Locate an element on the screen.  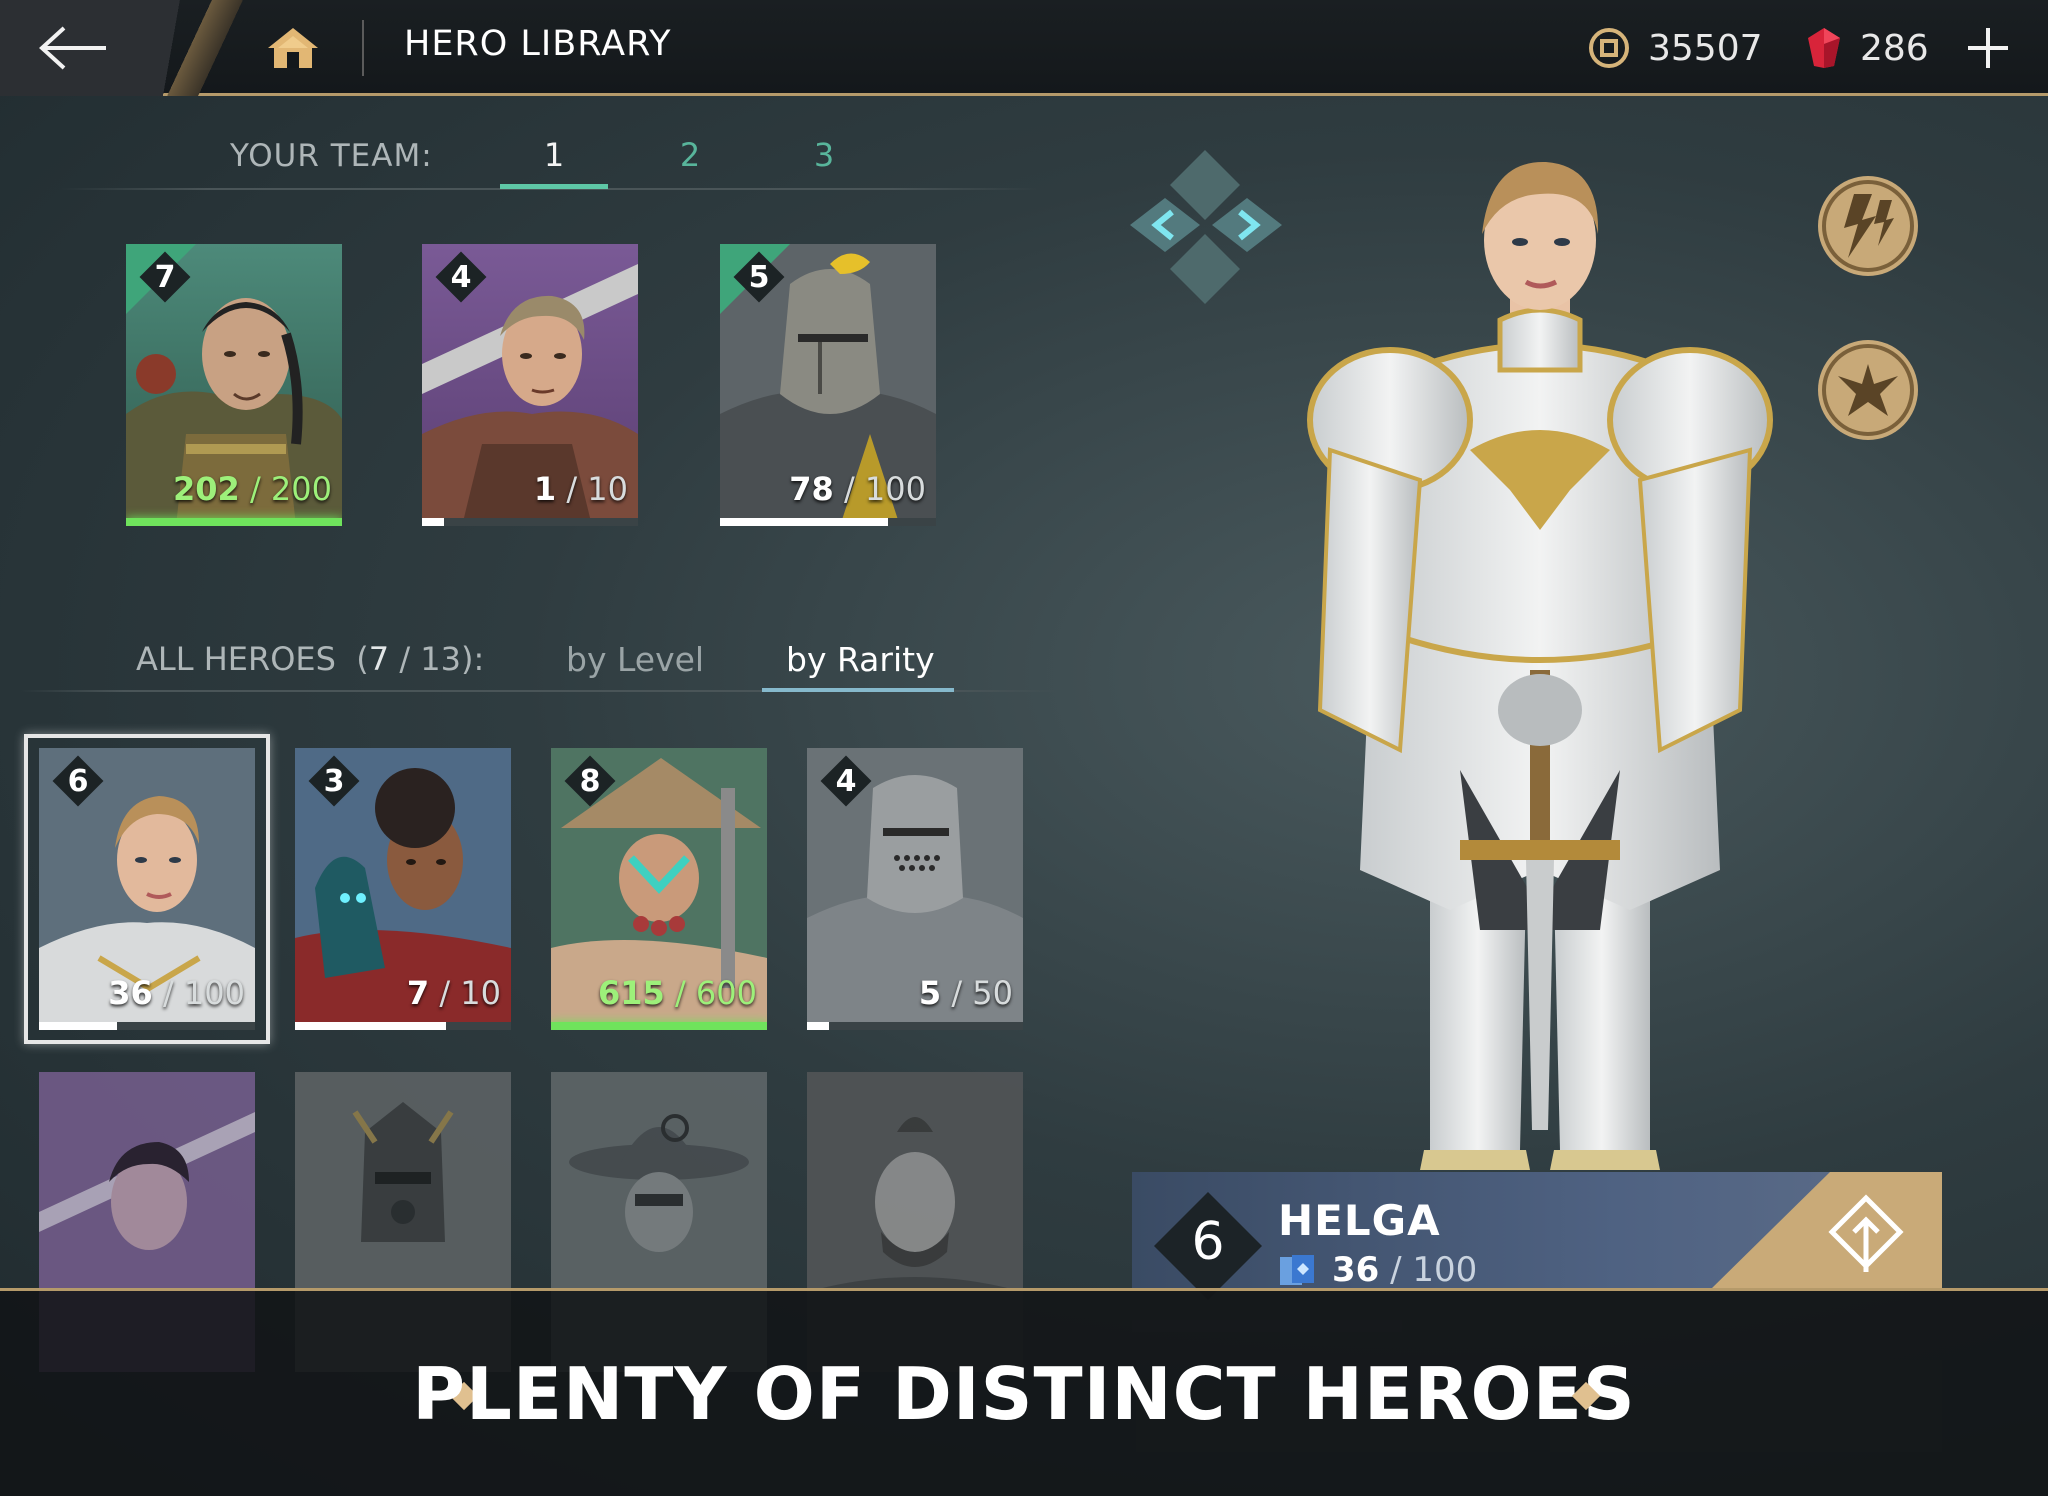
coin-balance: 35507 is located at coordinates (1675, 48).